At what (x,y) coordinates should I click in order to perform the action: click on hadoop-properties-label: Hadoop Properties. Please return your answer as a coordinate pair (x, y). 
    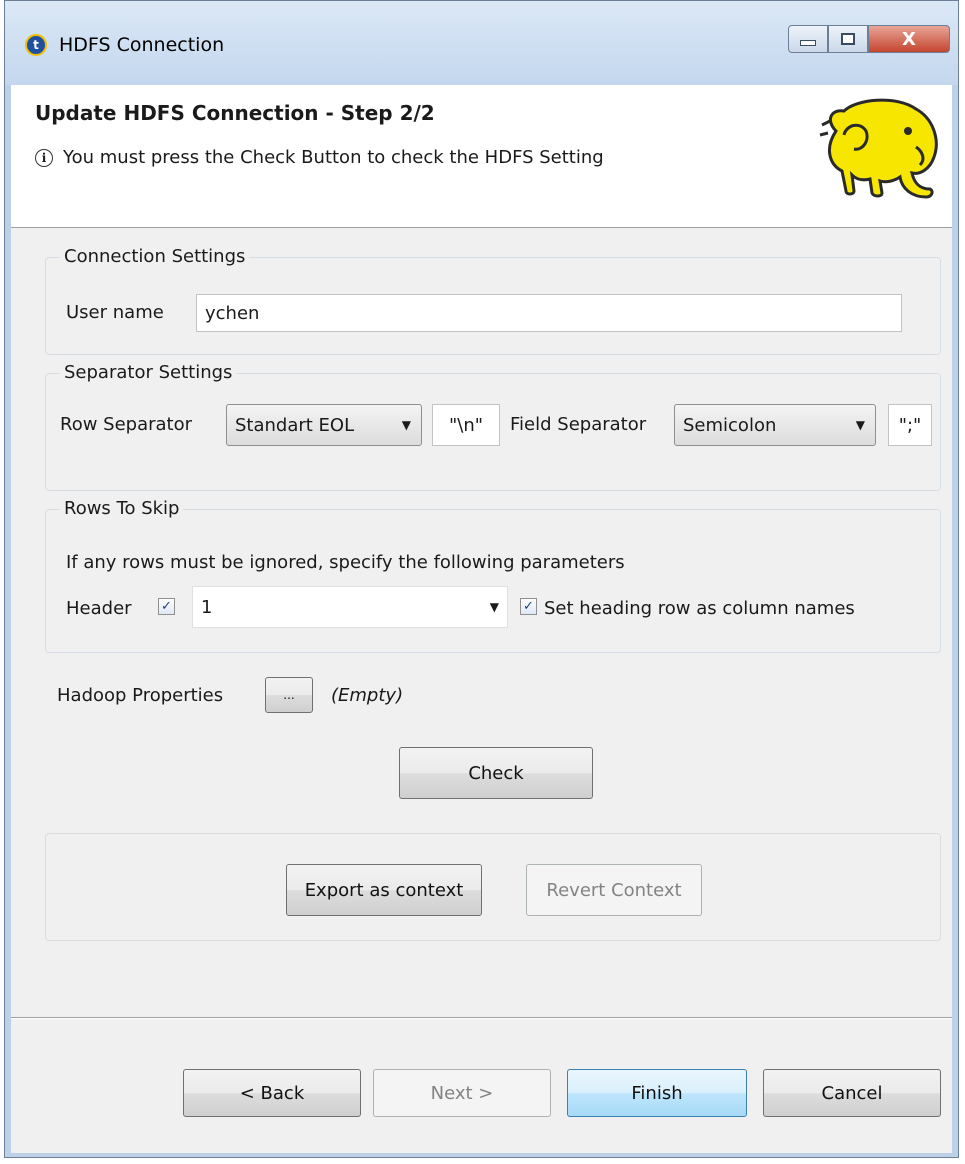
    Looking at the image, I should click on (140, 695).